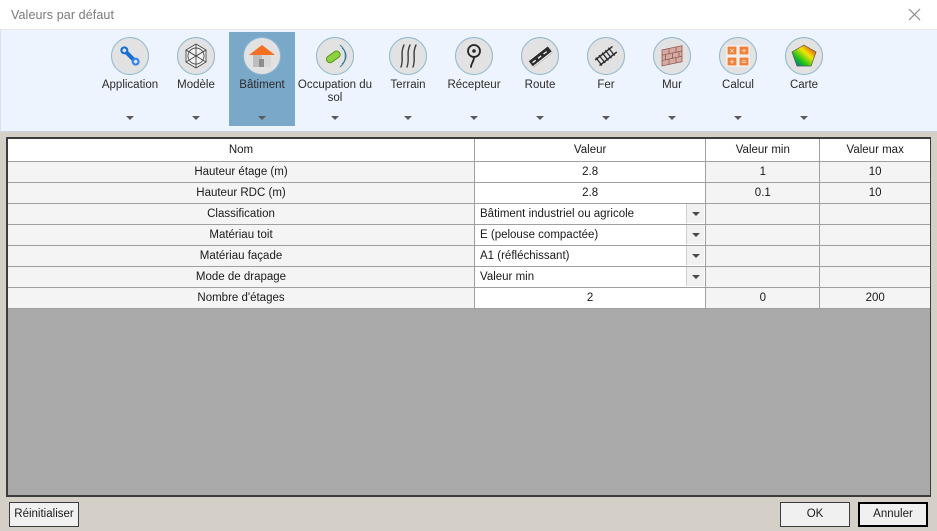 This screenshot has height=531, width=937. What do you see at coordinates (241, 235) in the screenshot?
I see `property-name-cell: Matériau toit` at bounding box center [241, 235].